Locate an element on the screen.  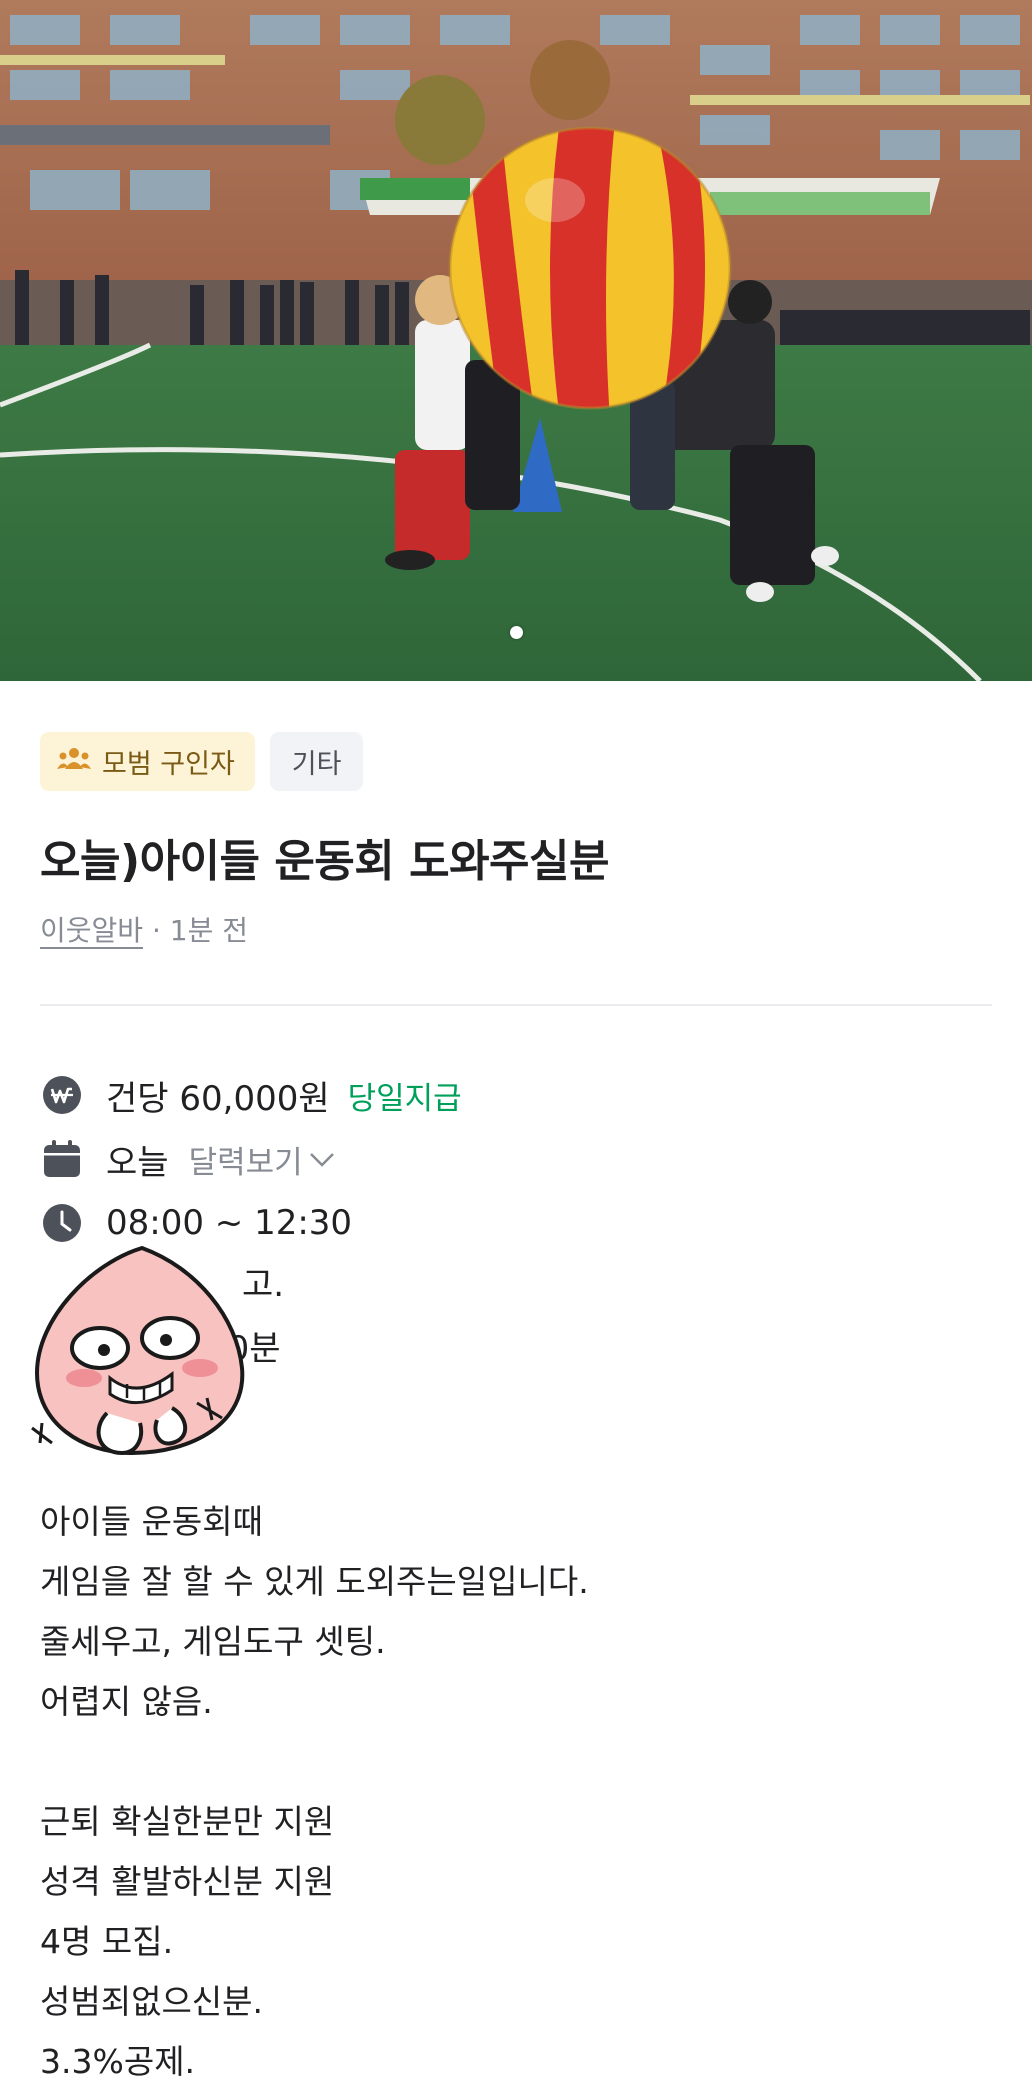
description-line: 게임을 잘 할 수 있게 도외주는일입니다. is located at coordinates (314, 1581).